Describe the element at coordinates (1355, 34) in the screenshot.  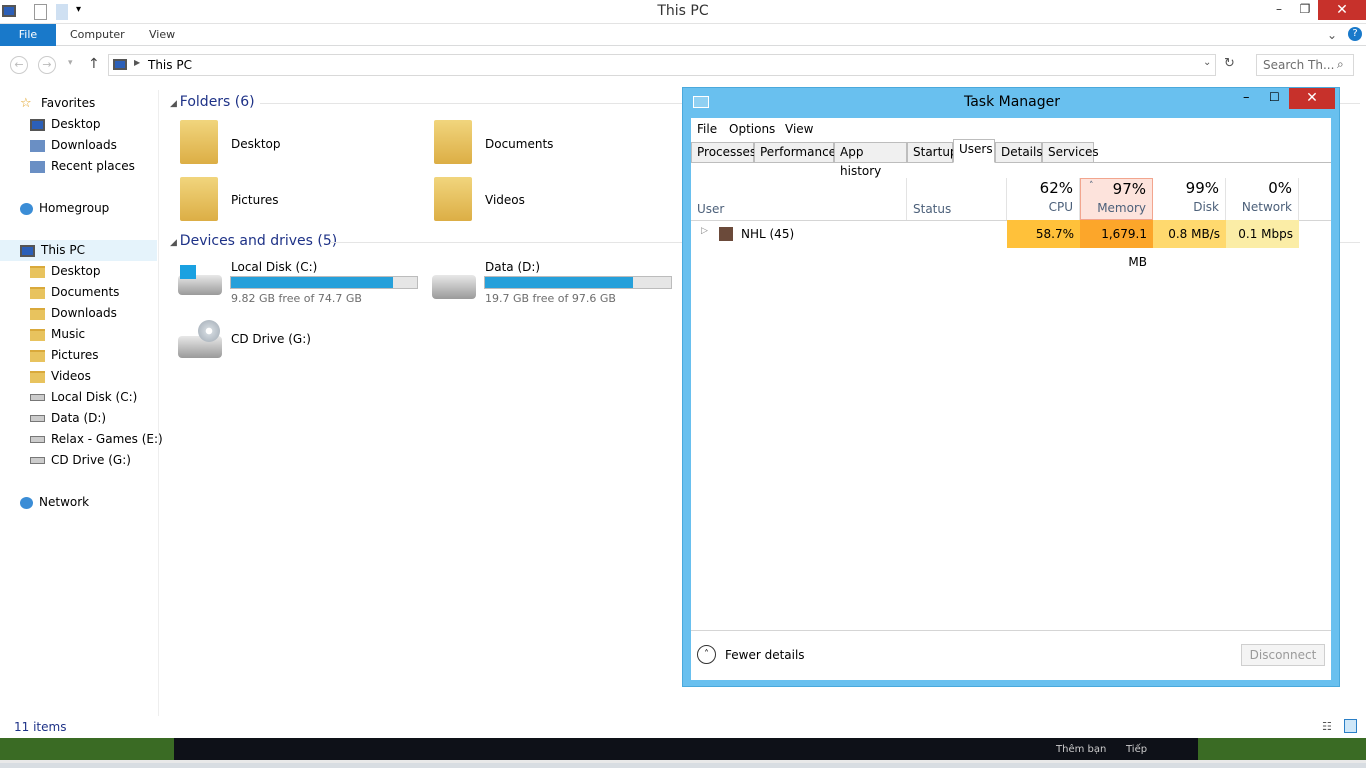
I see `help-icon: ?` at that location.